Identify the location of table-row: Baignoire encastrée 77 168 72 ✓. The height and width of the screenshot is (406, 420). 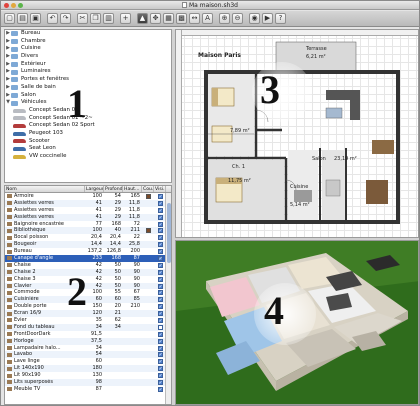
(88, 224).